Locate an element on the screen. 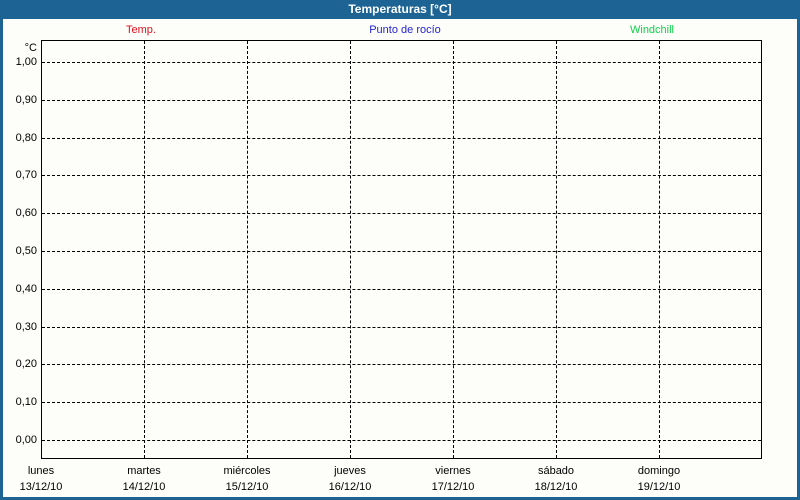 The width and height of the screenshot is (800, 500). x-date-label: 16/12/10 is located at coordinates (350, 487).